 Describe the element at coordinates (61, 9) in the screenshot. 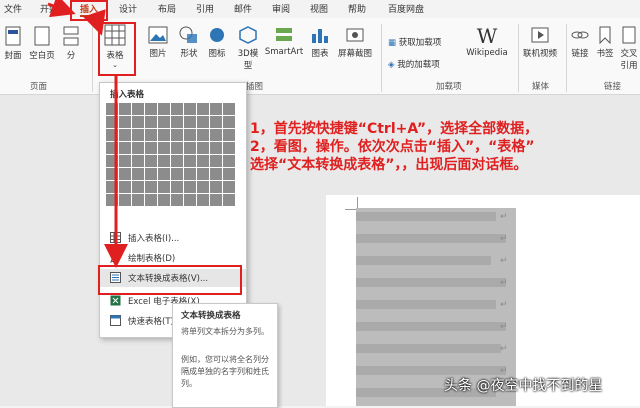

I see `arrow-to-insert-tab` at that location.